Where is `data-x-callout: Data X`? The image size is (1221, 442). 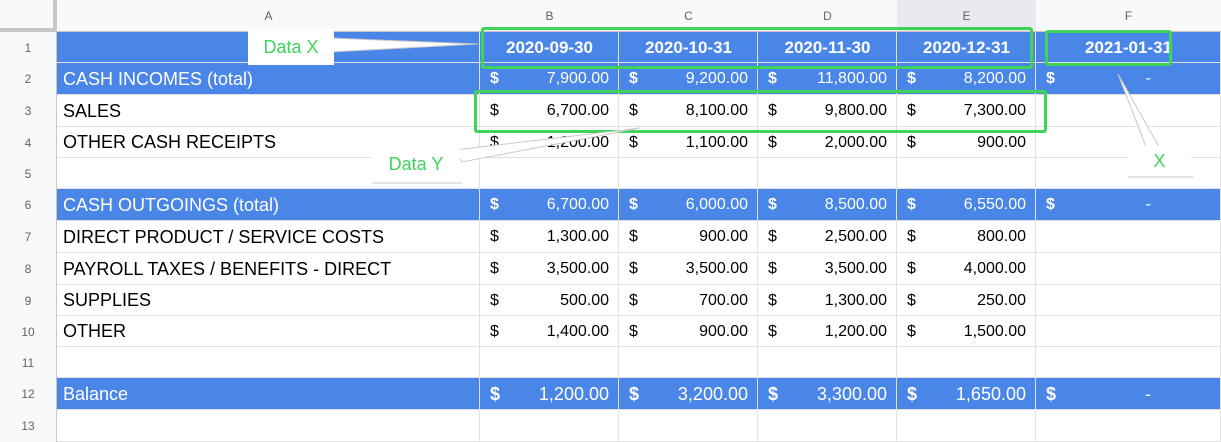 data-x-callout: Data X is located at coordinates (291, 47).